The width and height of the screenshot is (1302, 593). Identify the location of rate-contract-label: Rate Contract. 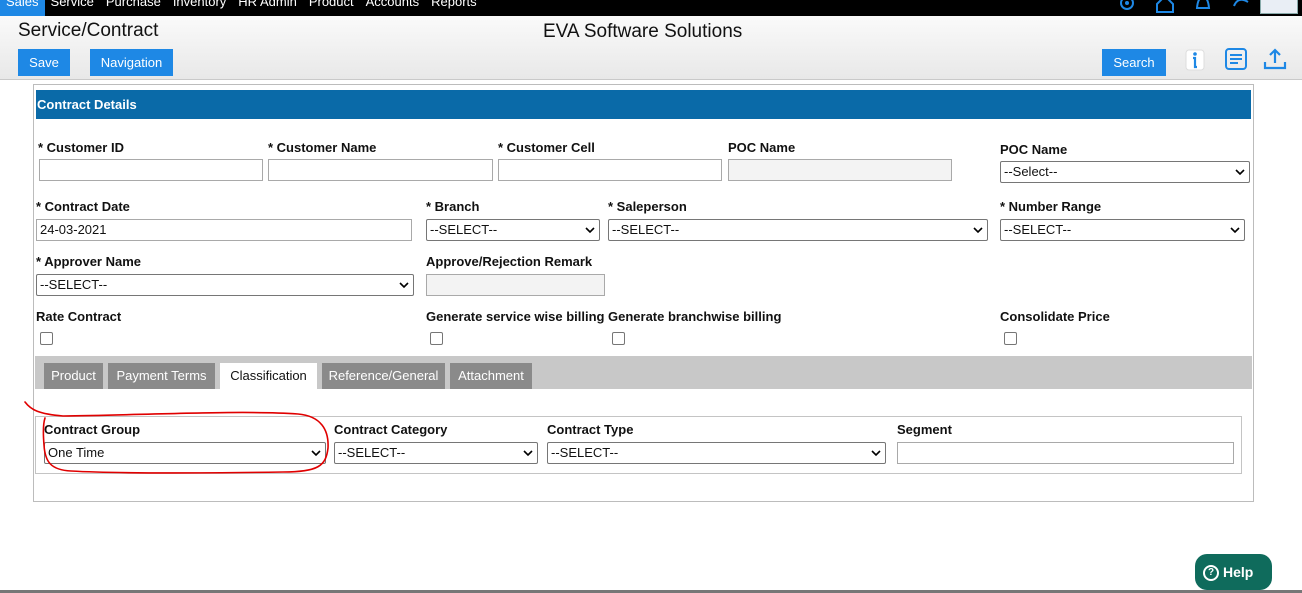
(79, 316).